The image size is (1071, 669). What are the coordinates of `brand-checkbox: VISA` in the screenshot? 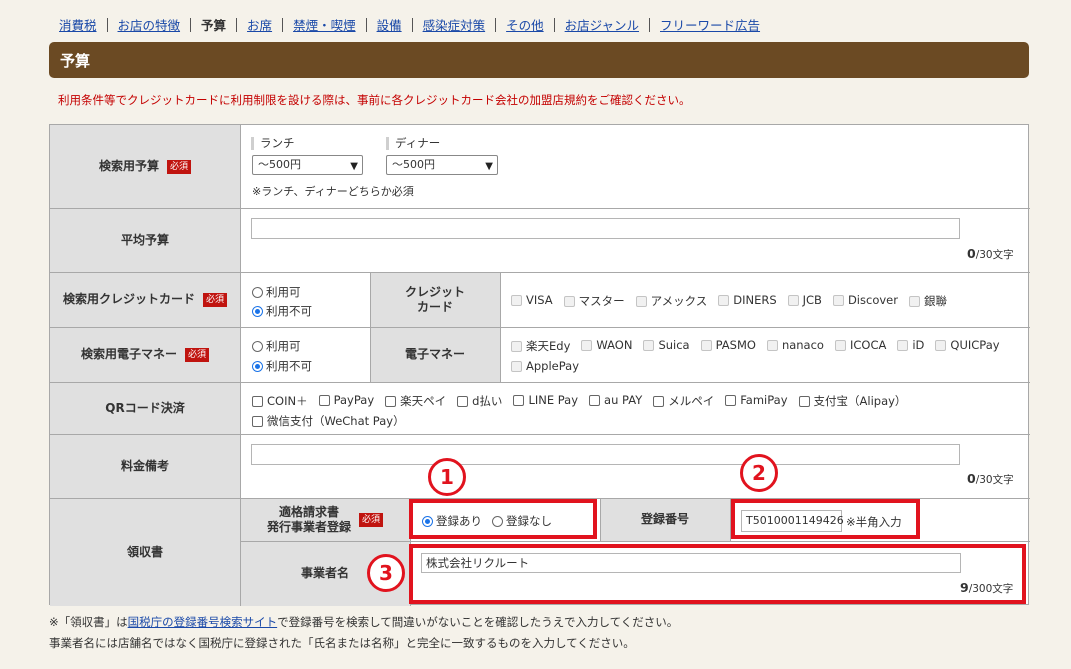 It's located at (532, 301).